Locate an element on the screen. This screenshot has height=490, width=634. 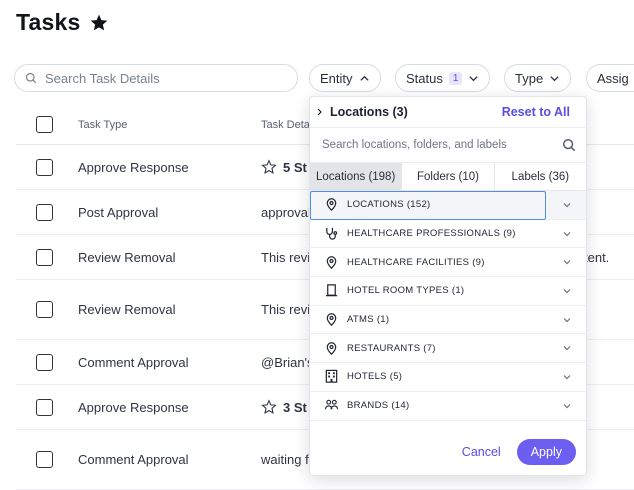
breadcrumb-label: Locations (3) is located at coordinates (369, 112).